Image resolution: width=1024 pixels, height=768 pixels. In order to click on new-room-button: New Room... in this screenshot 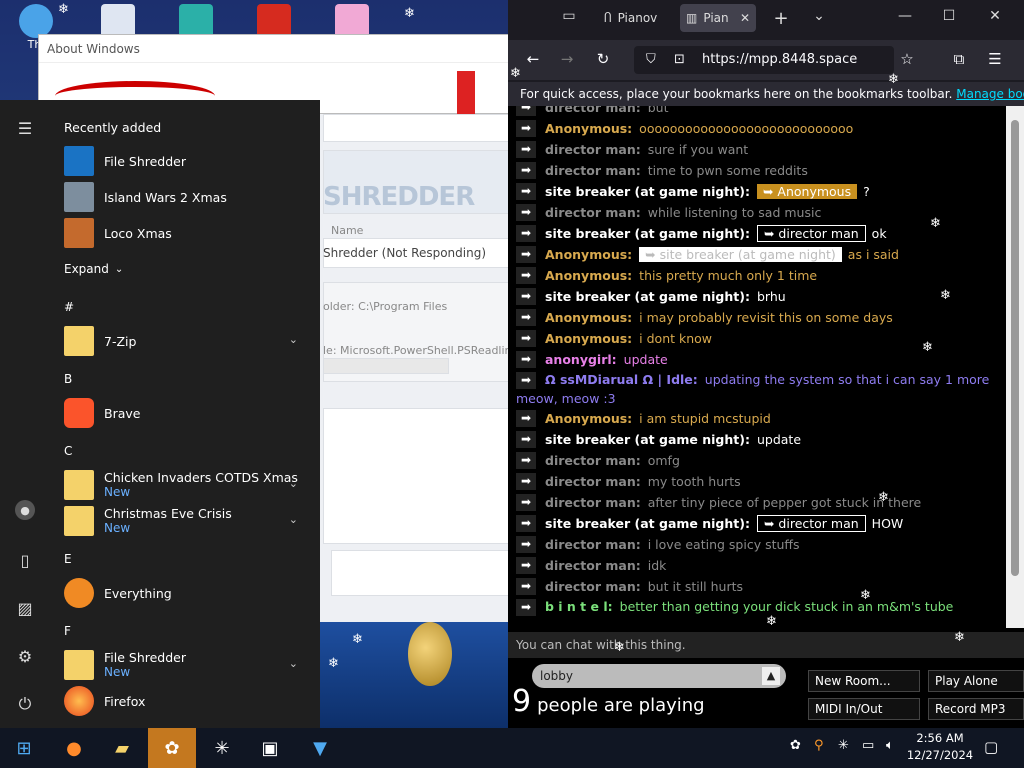, I will do `click(864, 681)`.